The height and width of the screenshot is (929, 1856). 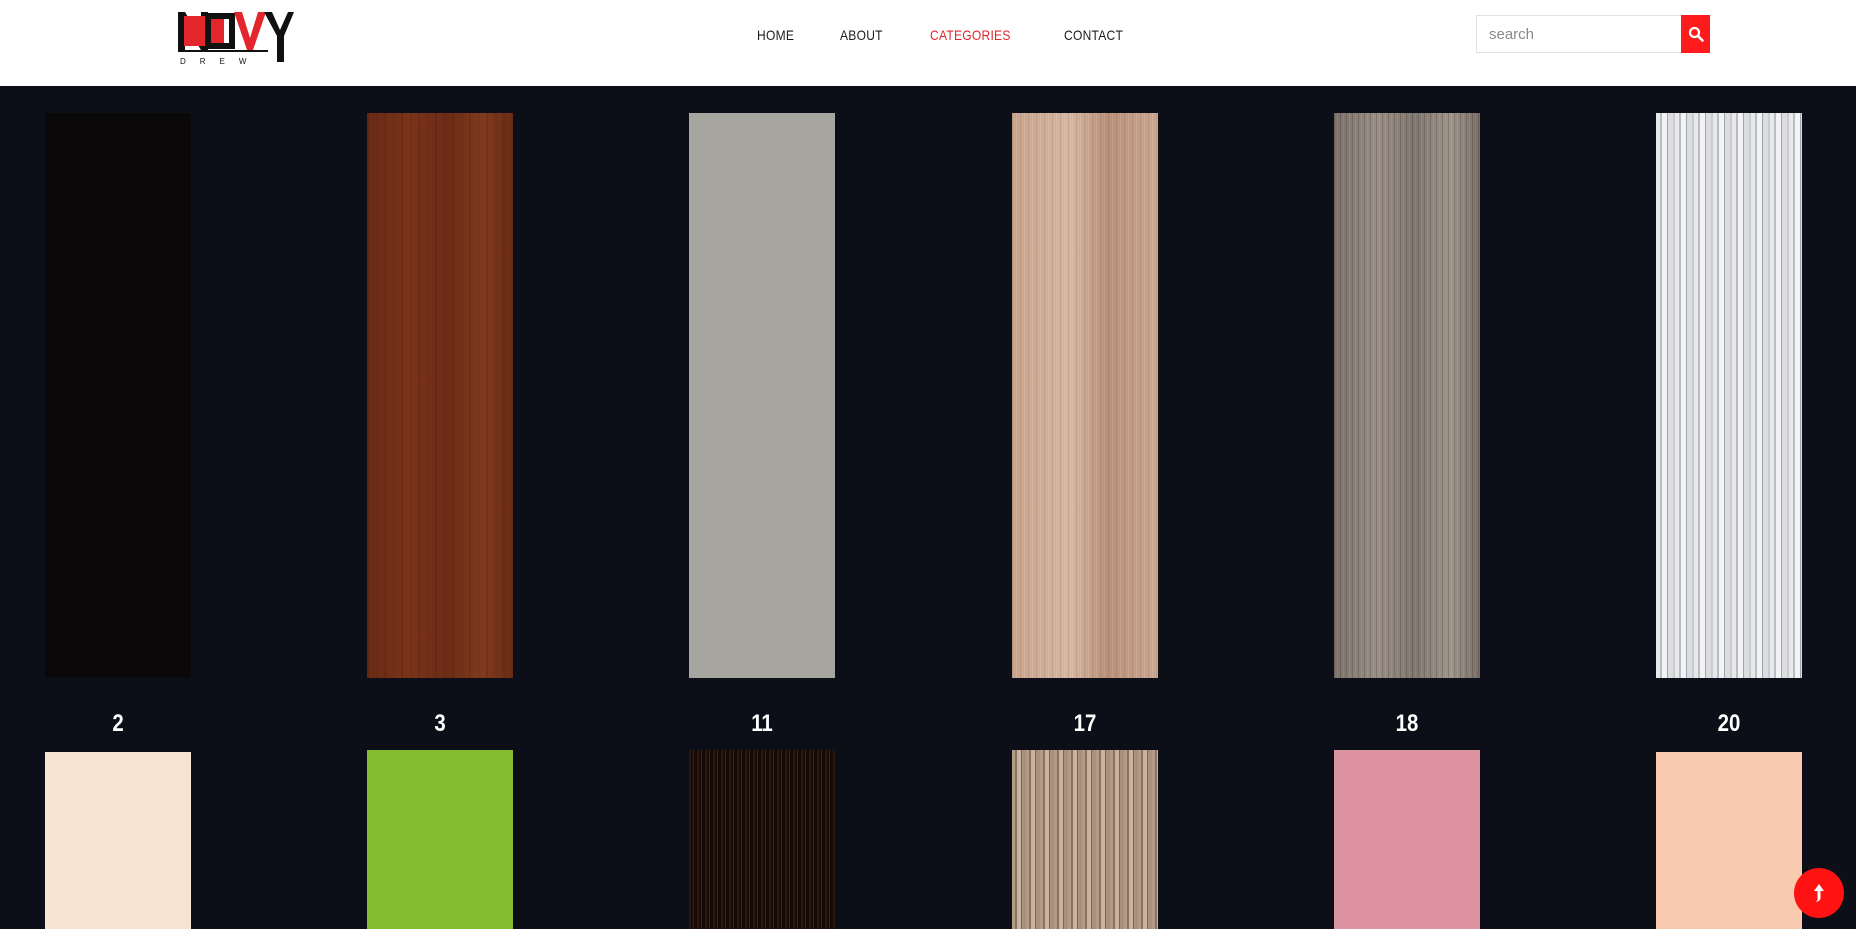 What do you see at coordinates (118, 723) in the screenshot?
I see `swatch-label: 2` at bounding box center [118, 723].